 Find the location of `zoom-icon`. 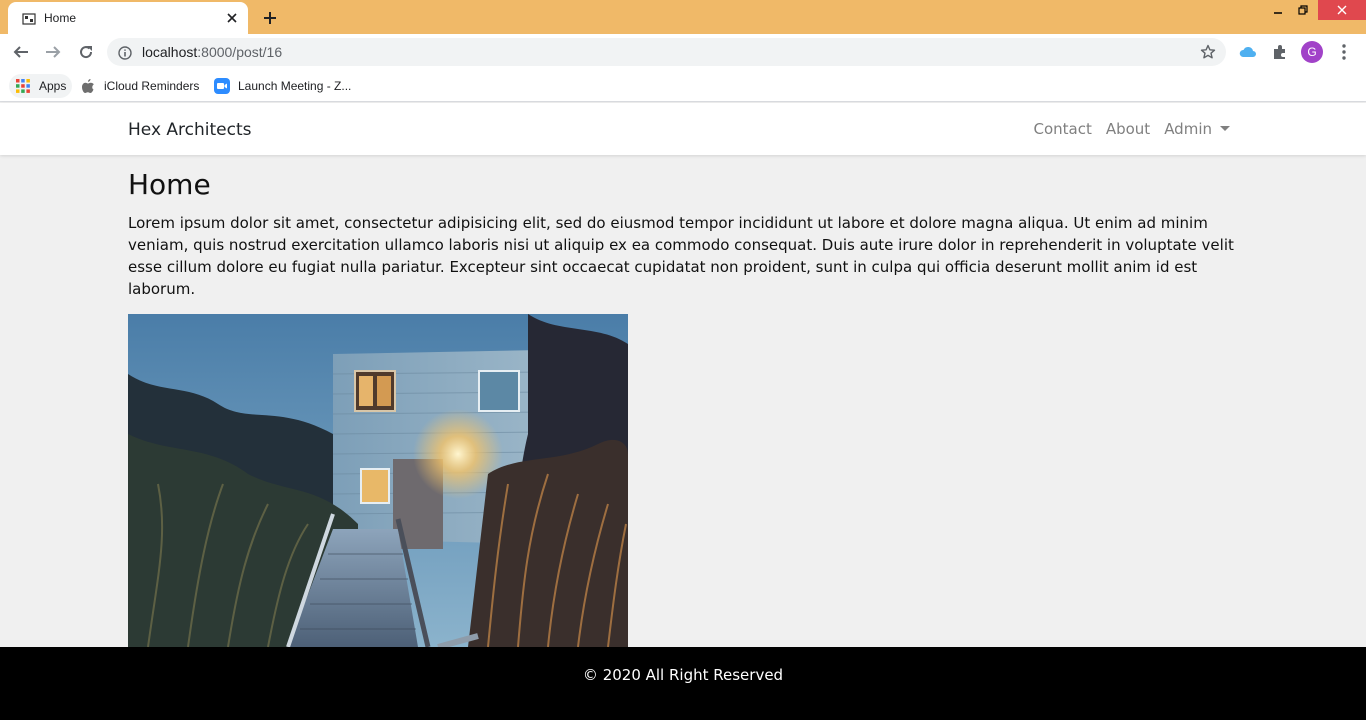

zoom-icon is located at coordinates (222, 86).